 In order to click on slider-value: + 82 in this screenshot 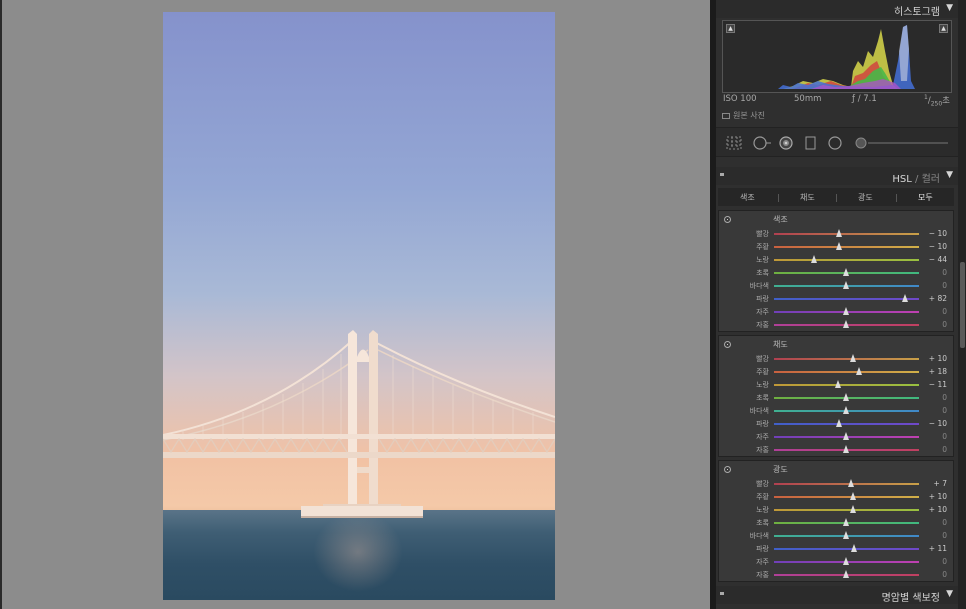, I will do `click(938, 298)`.